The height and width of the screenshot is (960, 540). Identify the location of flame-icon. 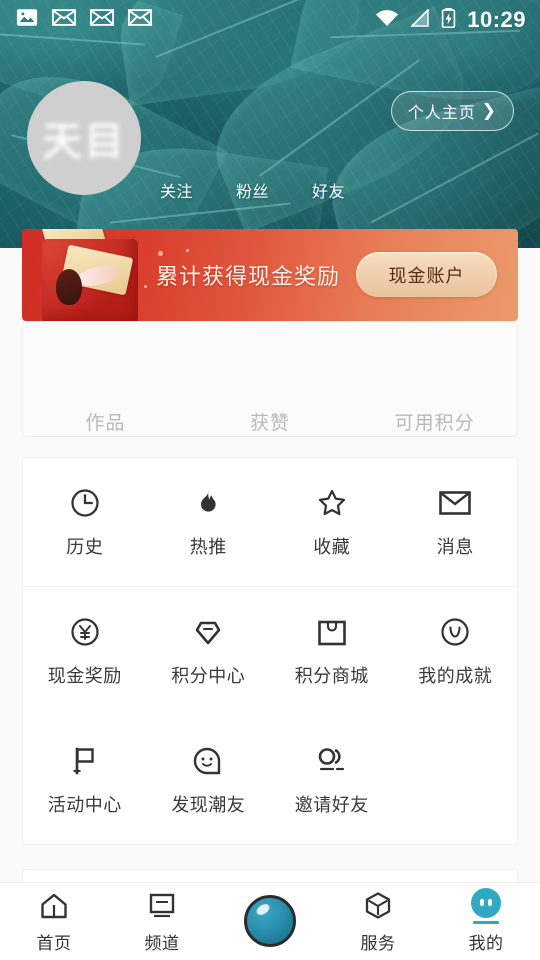
(208, 503).